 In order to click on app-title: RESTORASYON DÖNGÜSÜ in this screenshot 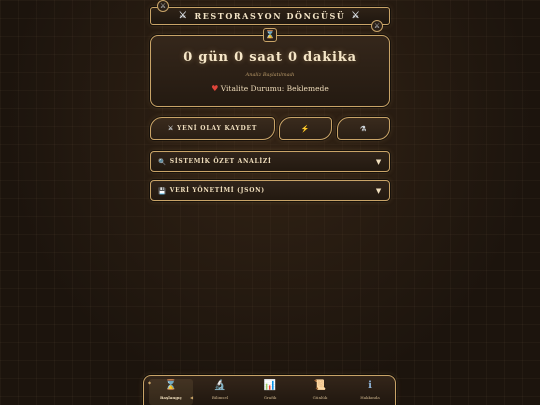, I will do `click(270, 16)`.